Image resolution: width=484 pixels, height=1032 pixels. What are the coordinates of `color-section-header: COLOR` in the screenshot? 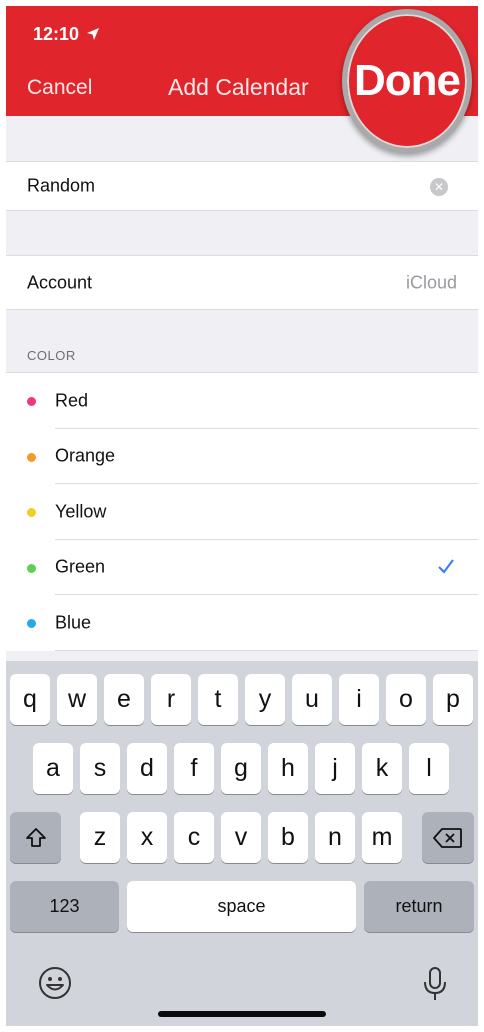 It's located at (51, 355).